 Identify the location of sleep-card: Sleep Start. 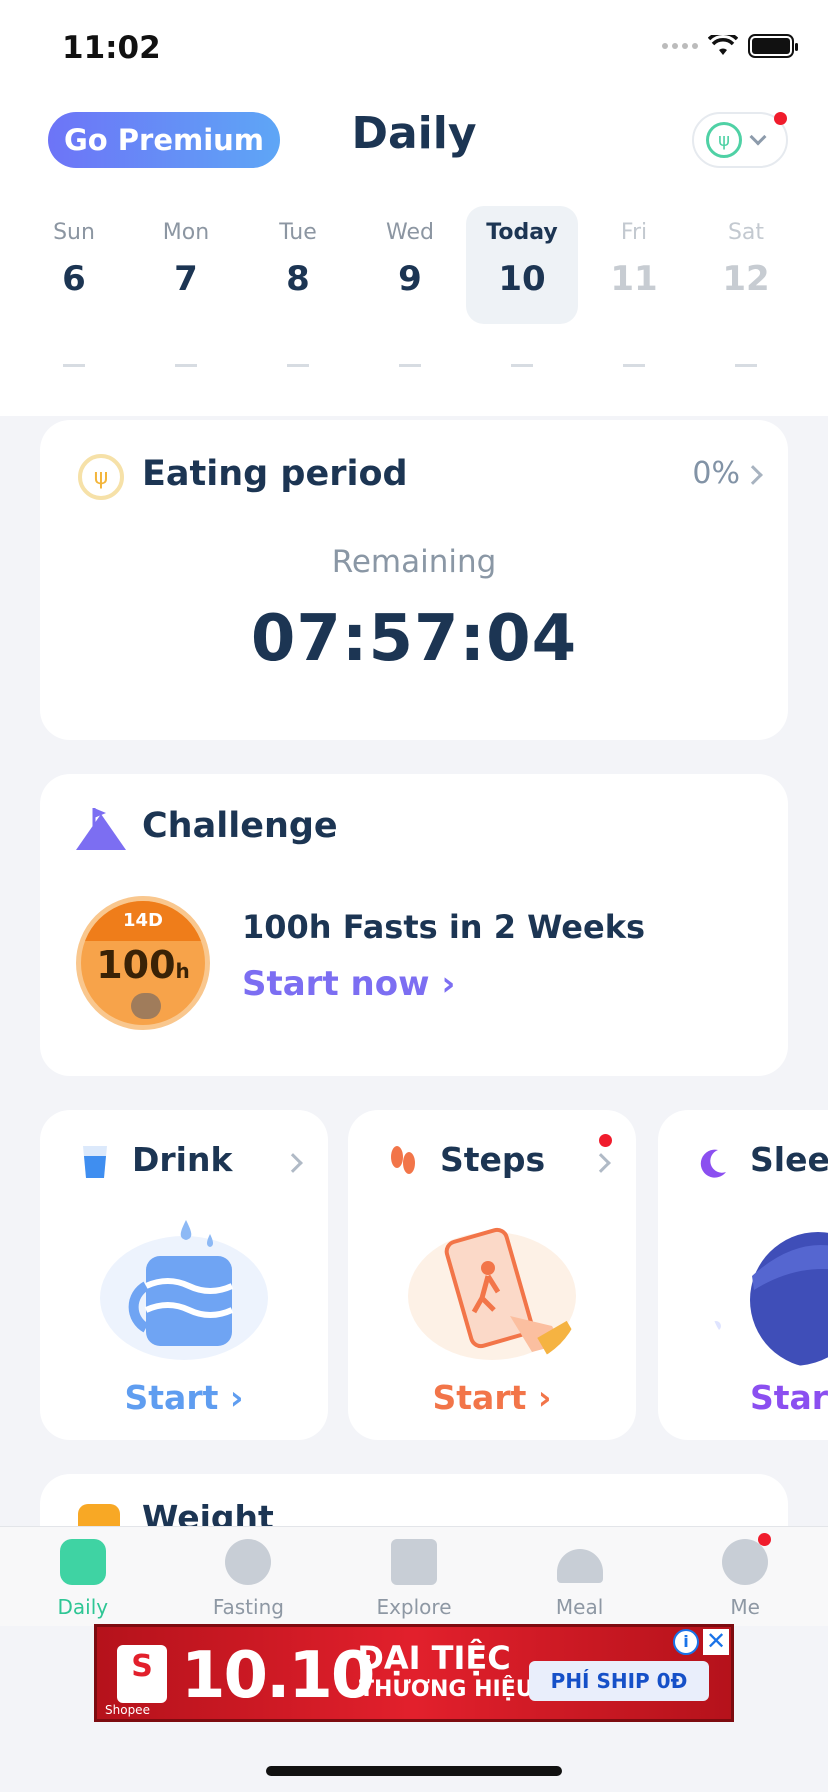
(743, 1275).